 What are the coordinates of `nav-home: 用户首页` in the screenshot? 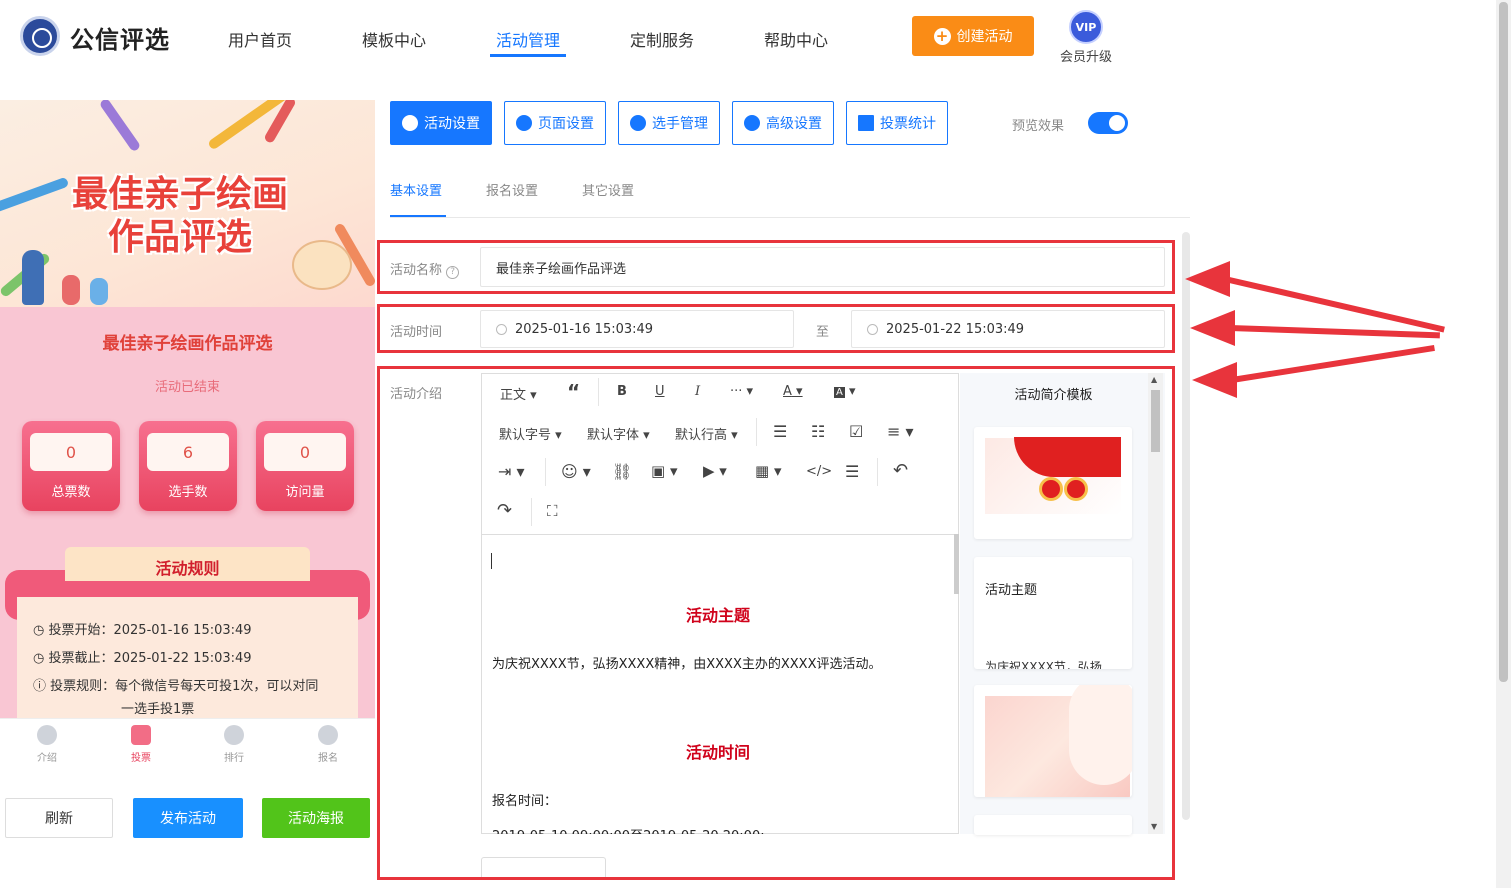 It's located at (260, 39).